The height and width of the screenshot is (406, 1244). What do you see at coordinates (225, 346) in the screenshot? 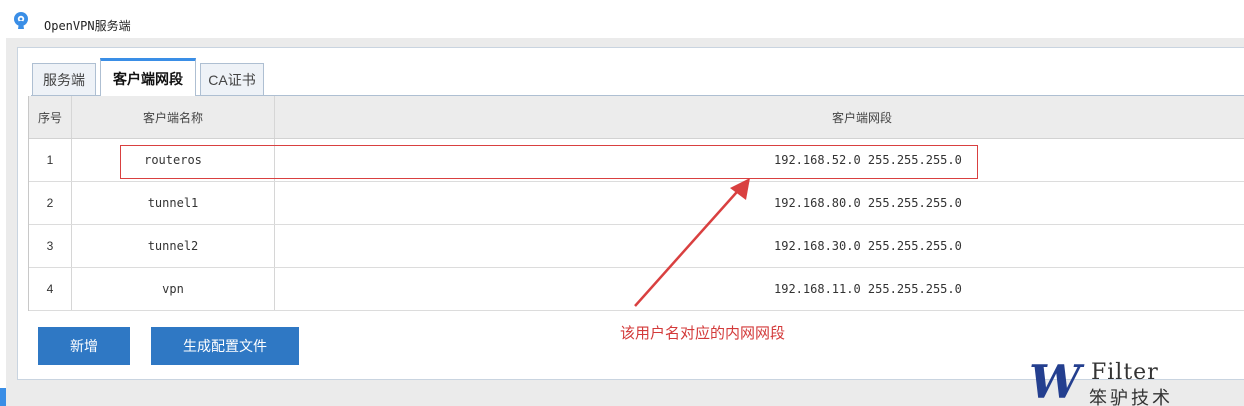
I see `generate-config-button: 生成配置文件` at bounding box center [225, 346].